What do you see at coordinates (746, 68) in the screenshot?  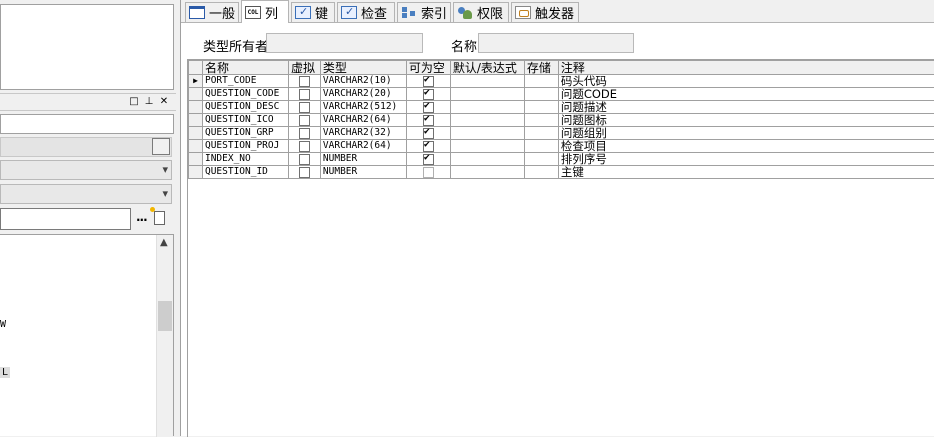 I see `column-header: 注释` at bounding box center [746, 68].